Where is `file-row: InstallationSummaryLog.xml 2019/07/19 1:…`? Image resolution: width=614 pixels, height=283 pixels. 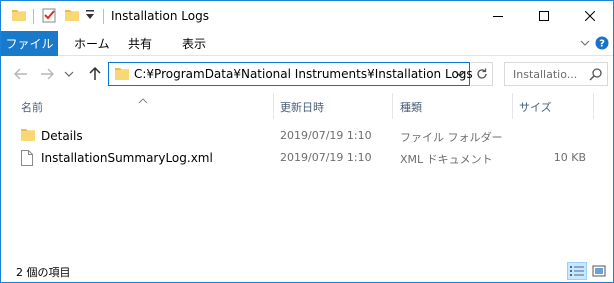
file-row: InstallationSummaryLog.xml 2019/07/19 1:… is located at coordinates (307, 158).